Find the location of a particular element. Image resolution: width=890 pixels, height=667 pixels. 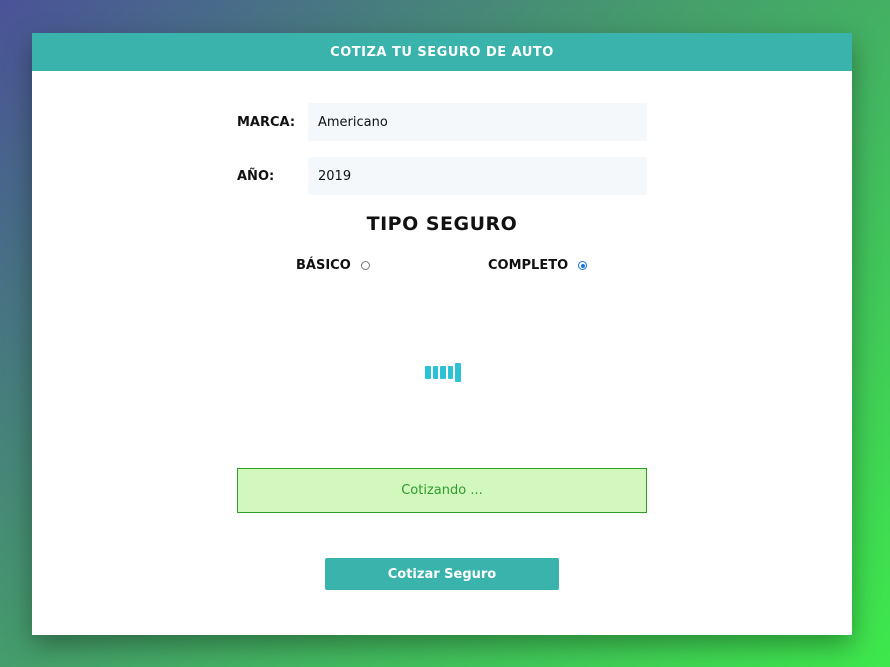

marca-label: MARCA: is located at coordinates (266, 122).